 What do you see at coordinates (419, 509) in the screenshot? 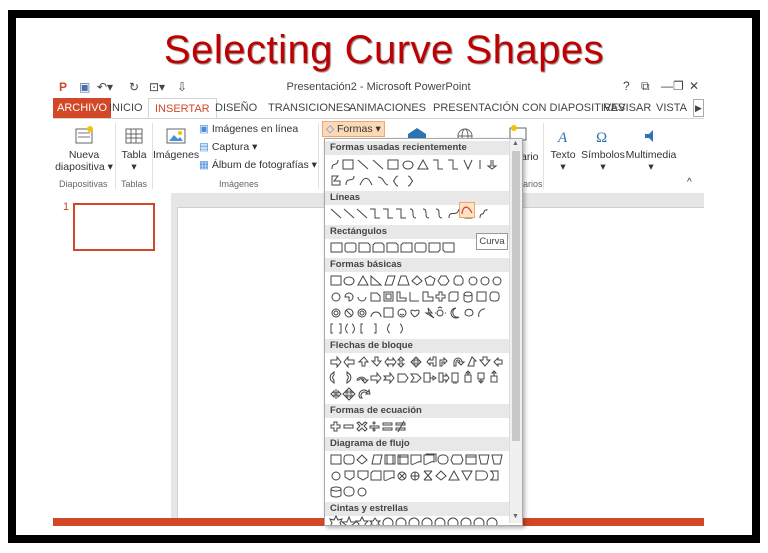
I see `section-ribbons-stars: Cintas y estrellas` at bounding box center [419, 509].